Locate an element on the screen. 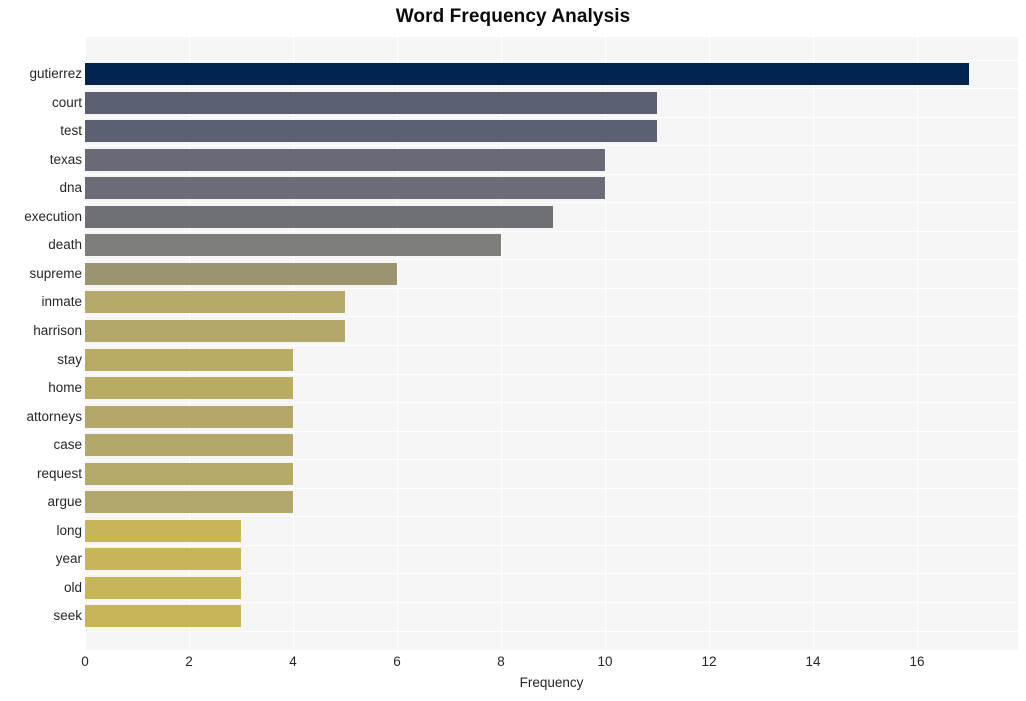 The image size is (1026, 701). y-axis-label: seek is located at coordinates (67, 616).